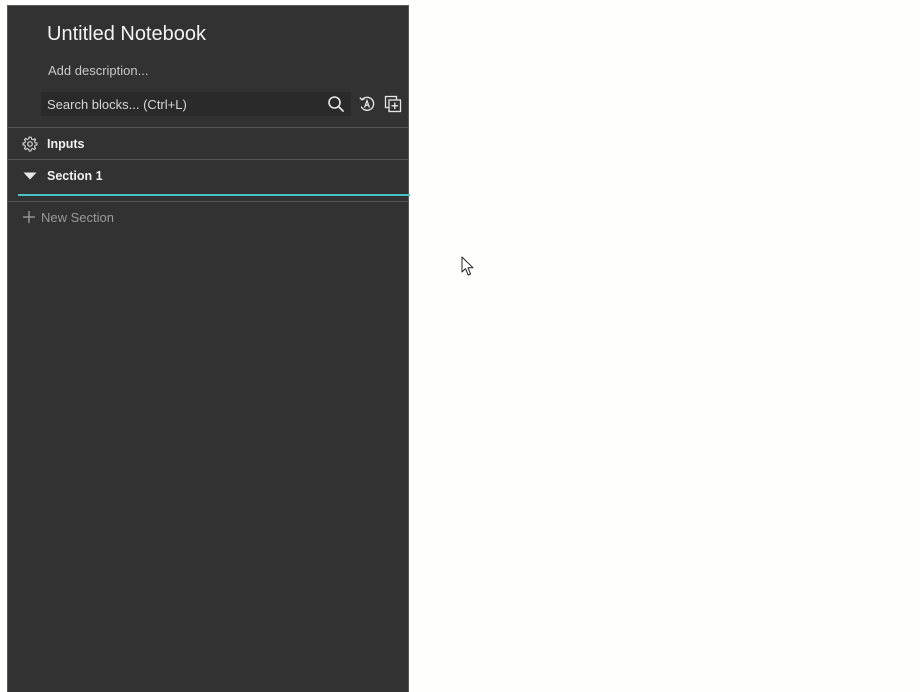 The width and height of the screenshot is (920, 692). Describe the element at coordinates (66, 144) in the screenshot. I see `section-label: Inputs` at that location.